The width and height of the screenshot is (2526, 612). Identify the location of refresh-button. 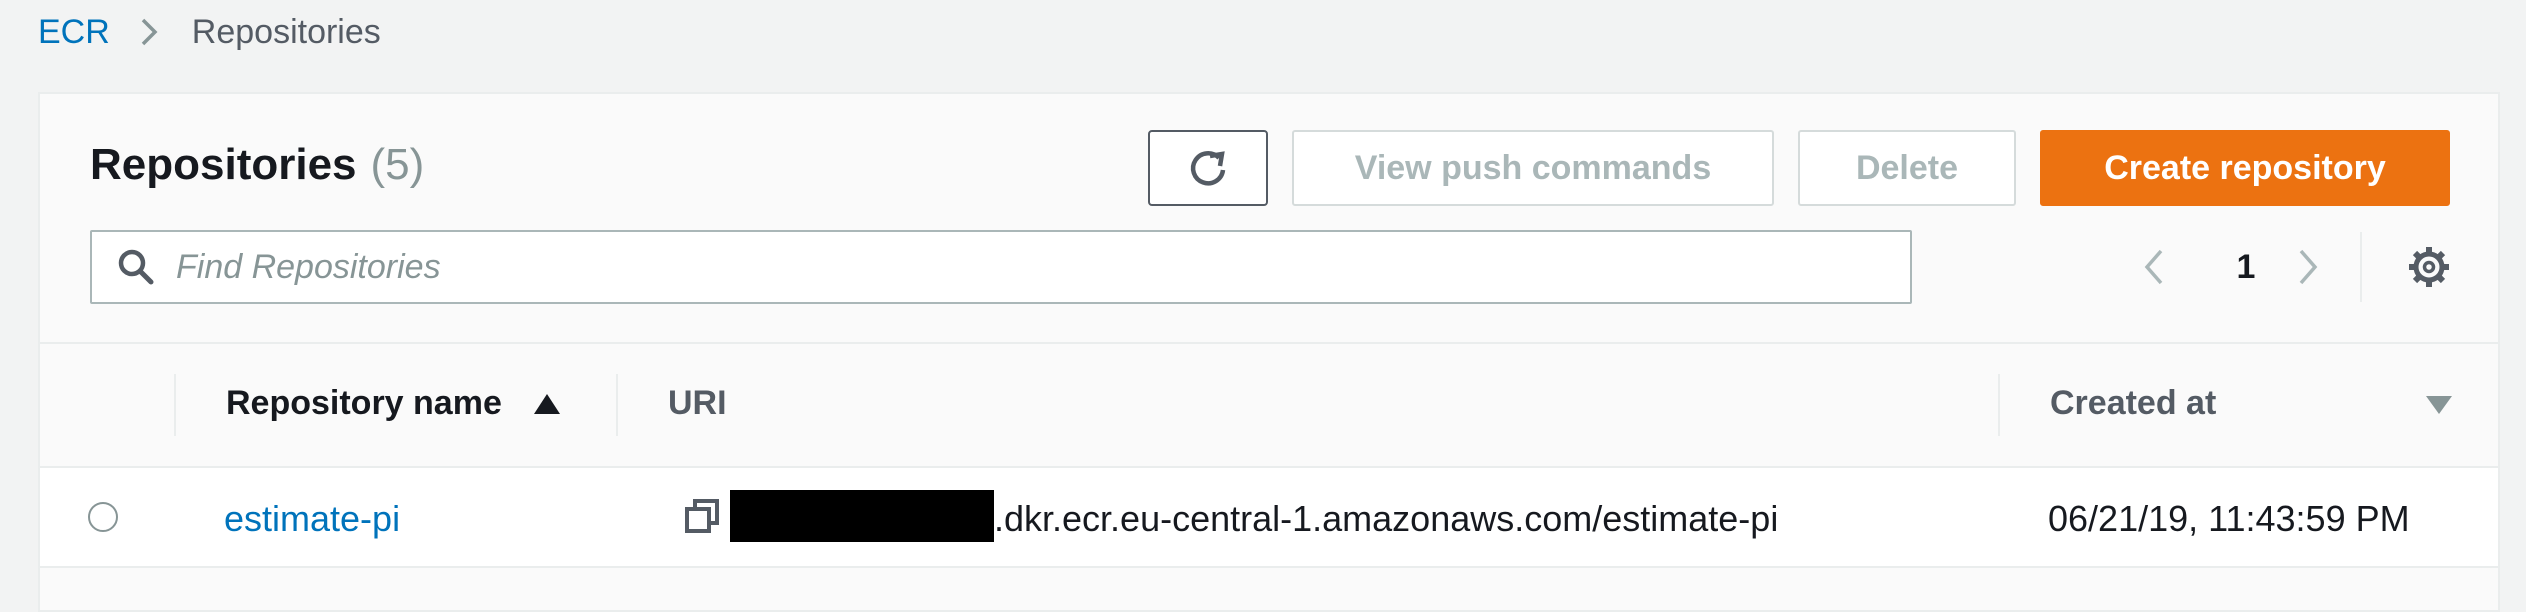
(1208, 168).